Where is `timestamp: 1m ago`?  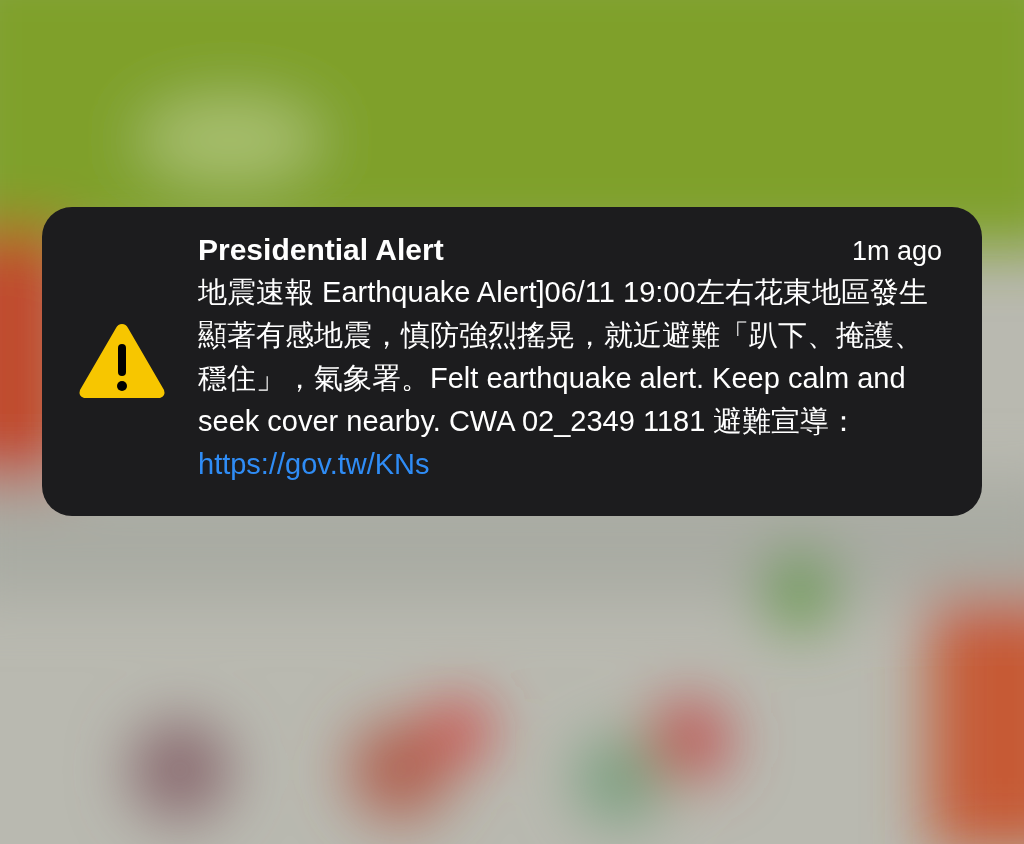
timestamp: 1m ago is located at coordinates (896, 251).